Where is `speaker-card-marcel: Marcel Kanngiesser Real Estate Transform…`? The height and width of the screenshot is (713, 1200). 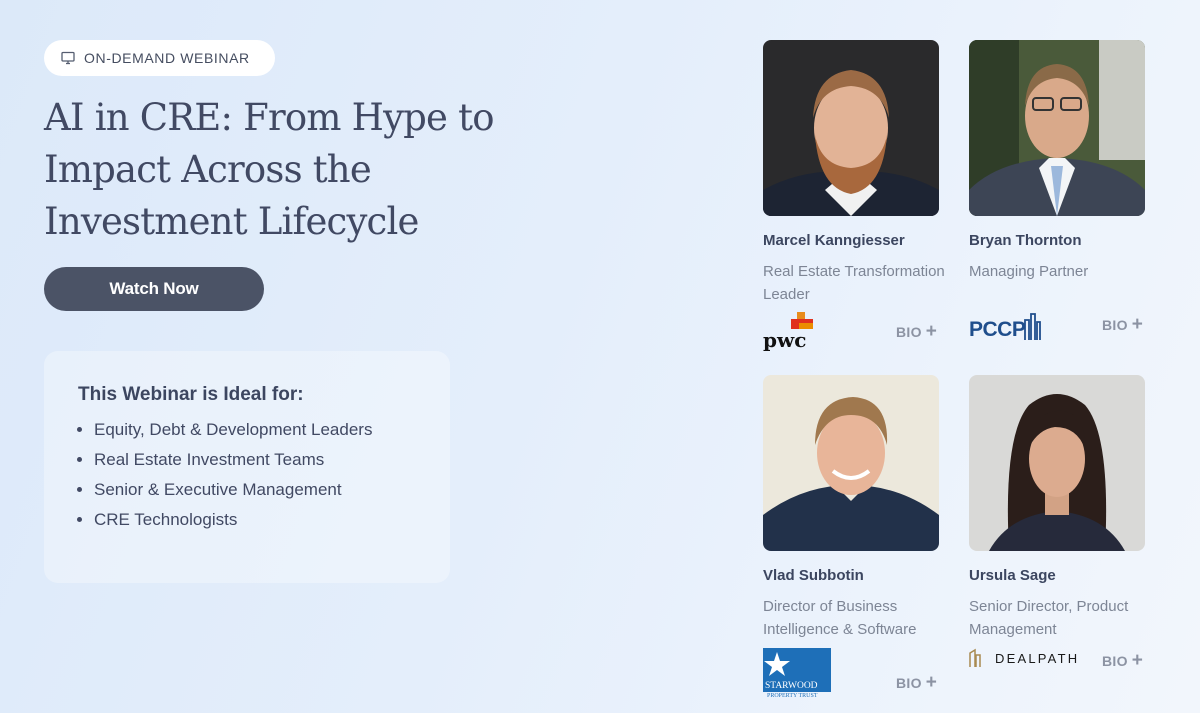
speaker-card-marcel: Marcel Kanngiesser Real Estate Transform… is located at coordinates (858, 200).